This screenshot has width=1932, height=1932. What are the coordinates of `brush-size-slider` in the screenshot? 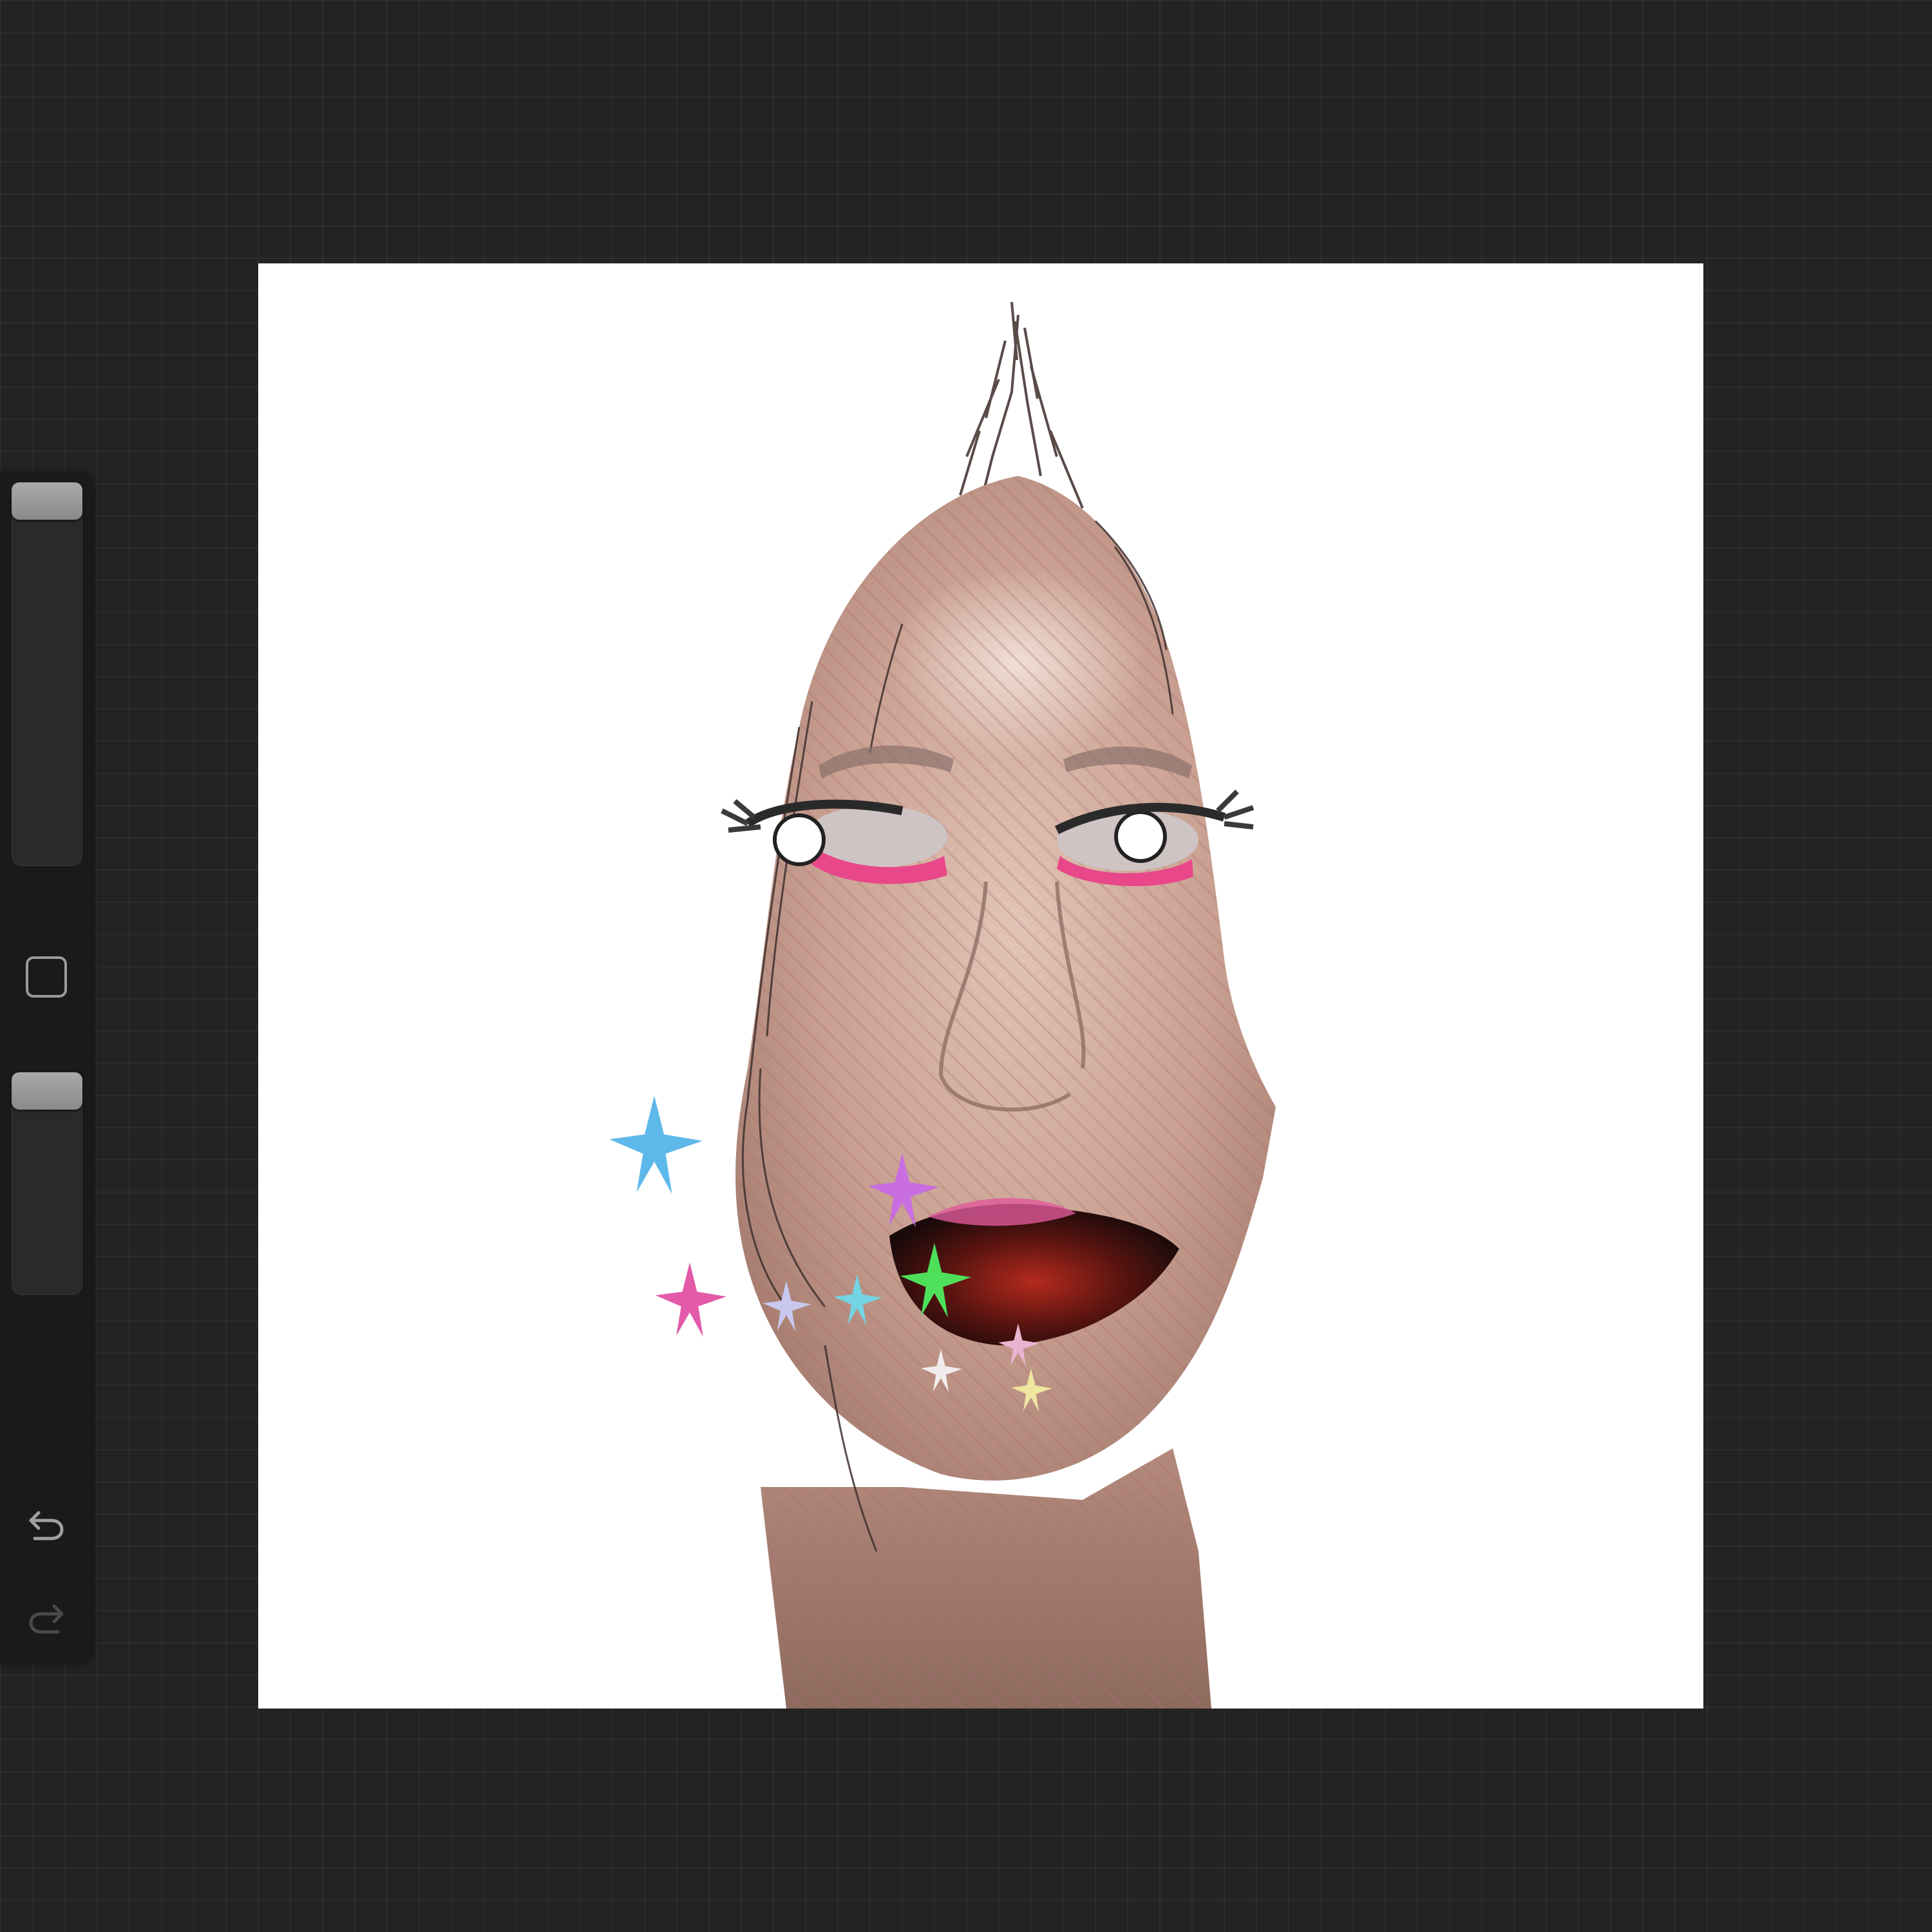 It's located at (47, 674).